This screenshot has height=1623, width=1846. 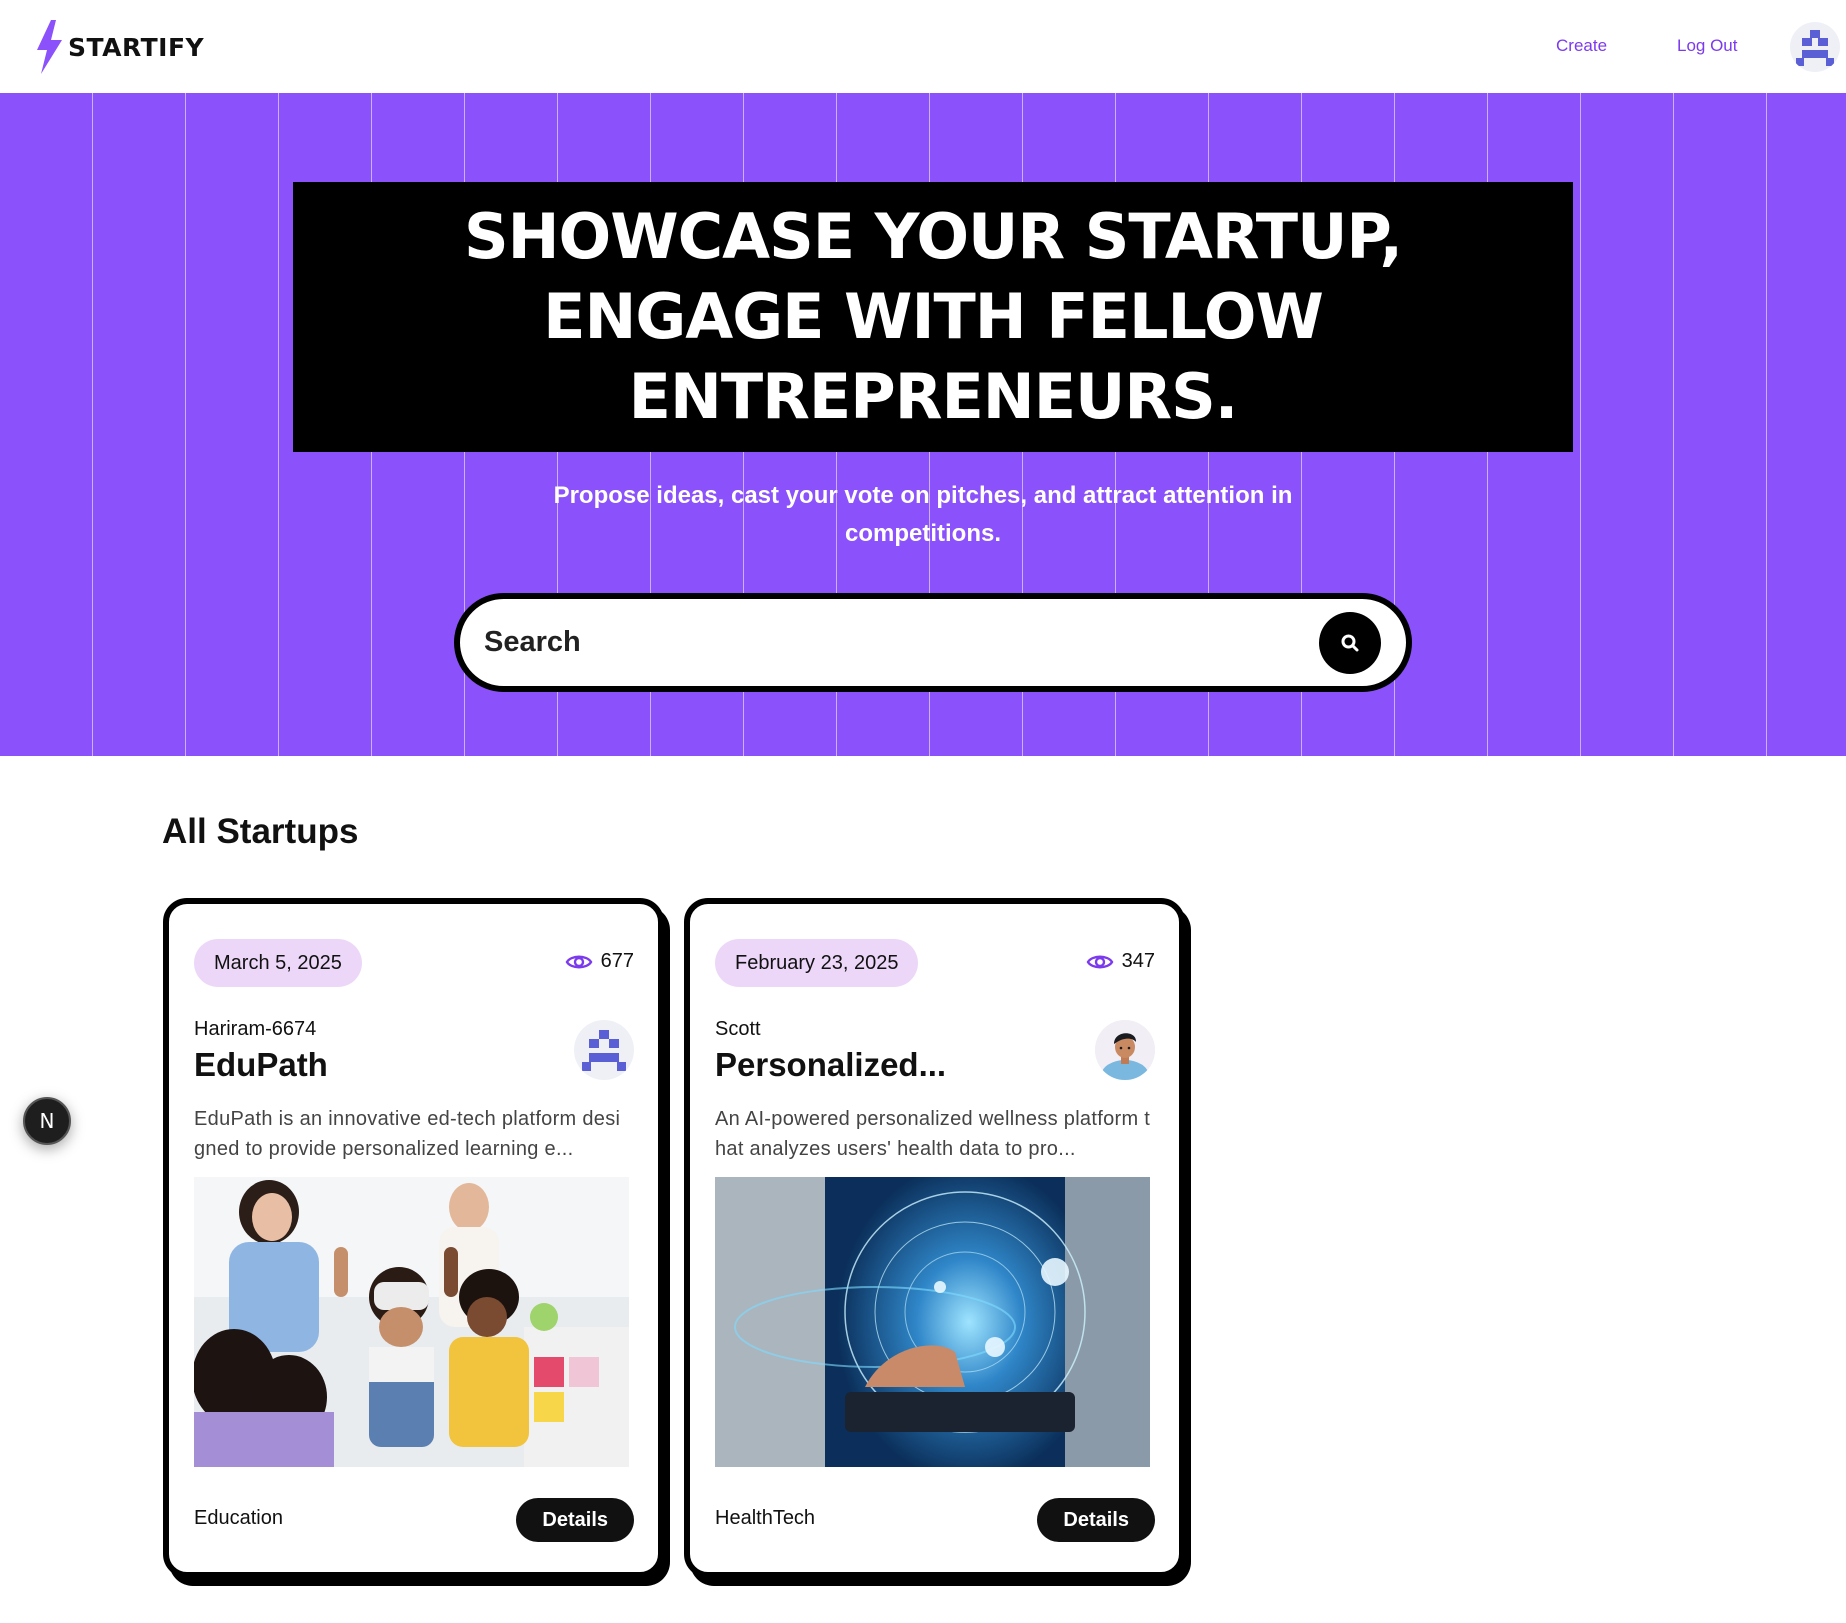 What do you see at coordinates (255, 1029) in the screenshot?
I see `author-name: Hariram-6674` at bounding box center [255, 1029].